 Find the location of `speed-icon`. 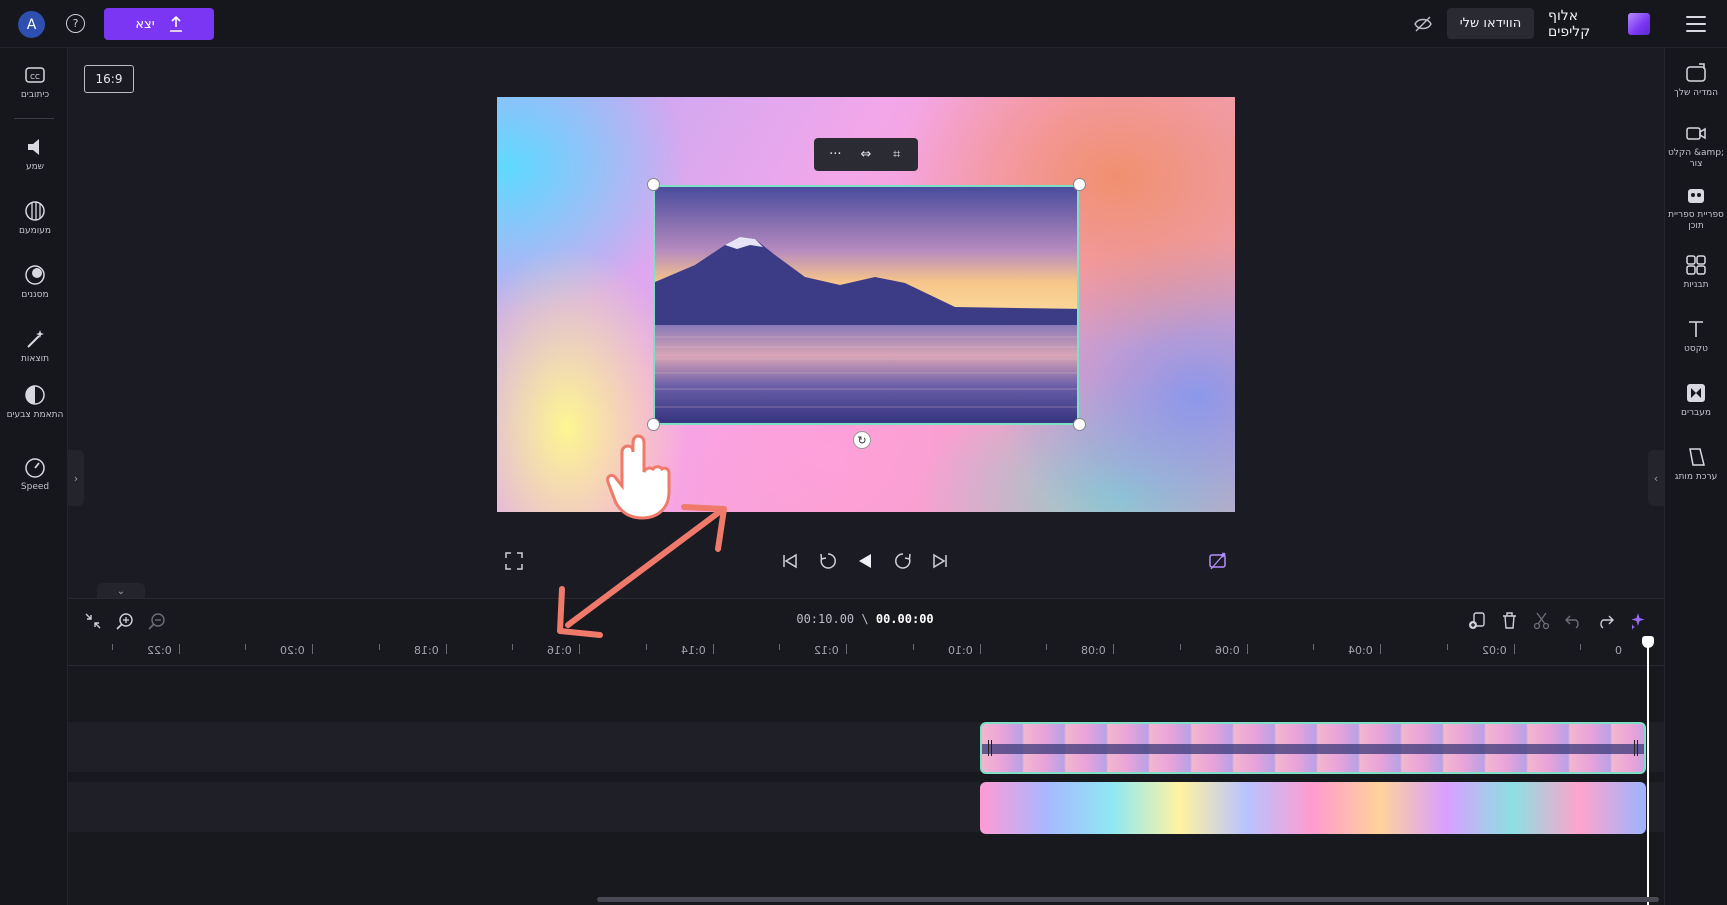

speed-icon is located at coordinates (35, 468).